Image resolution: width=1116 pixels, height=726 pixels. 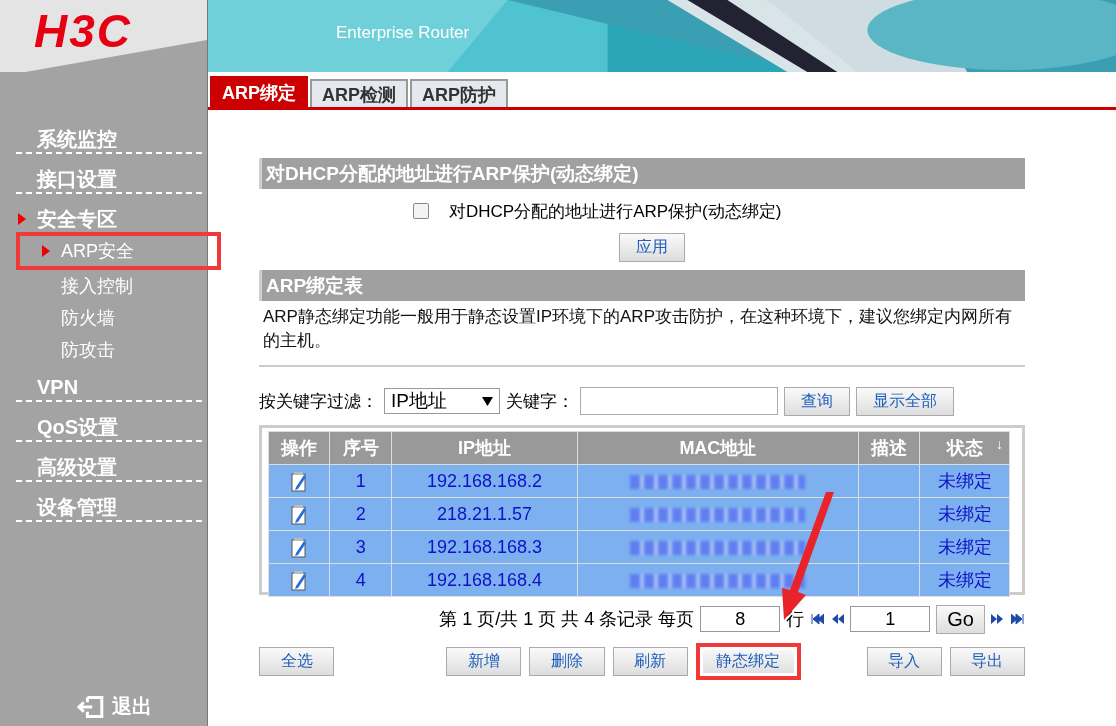 I want to click on action-button: 导入, so click(x=904, y=661).